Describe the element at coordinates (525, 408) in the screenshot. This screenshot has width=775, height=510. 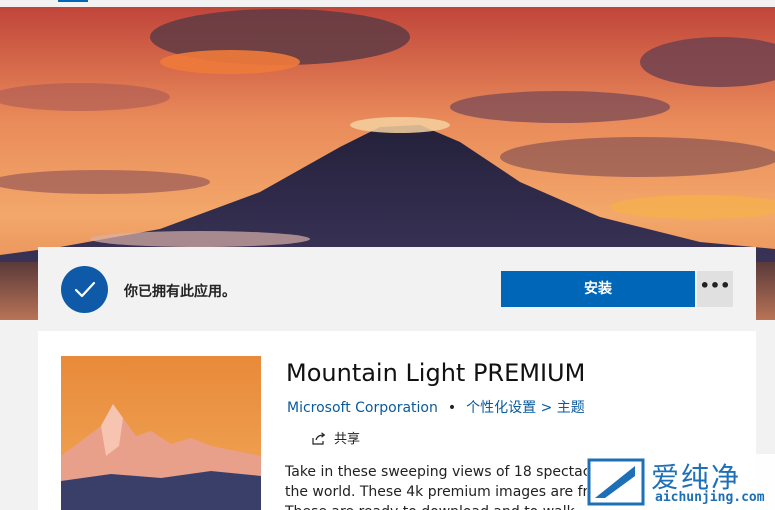
I see `category-link: 个性化设置 > 主题` at that location.